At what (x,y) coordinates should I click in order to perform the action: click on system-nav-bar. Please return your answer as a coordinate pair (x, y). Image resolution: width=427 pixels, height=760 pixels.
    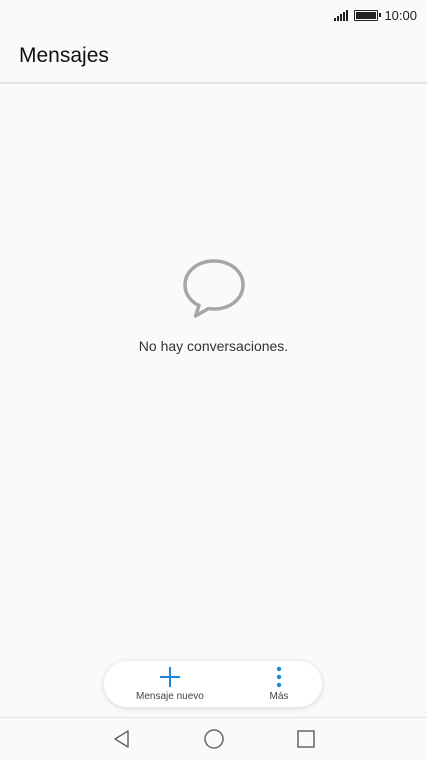
    Looking at the image, I should click on (213, 738).